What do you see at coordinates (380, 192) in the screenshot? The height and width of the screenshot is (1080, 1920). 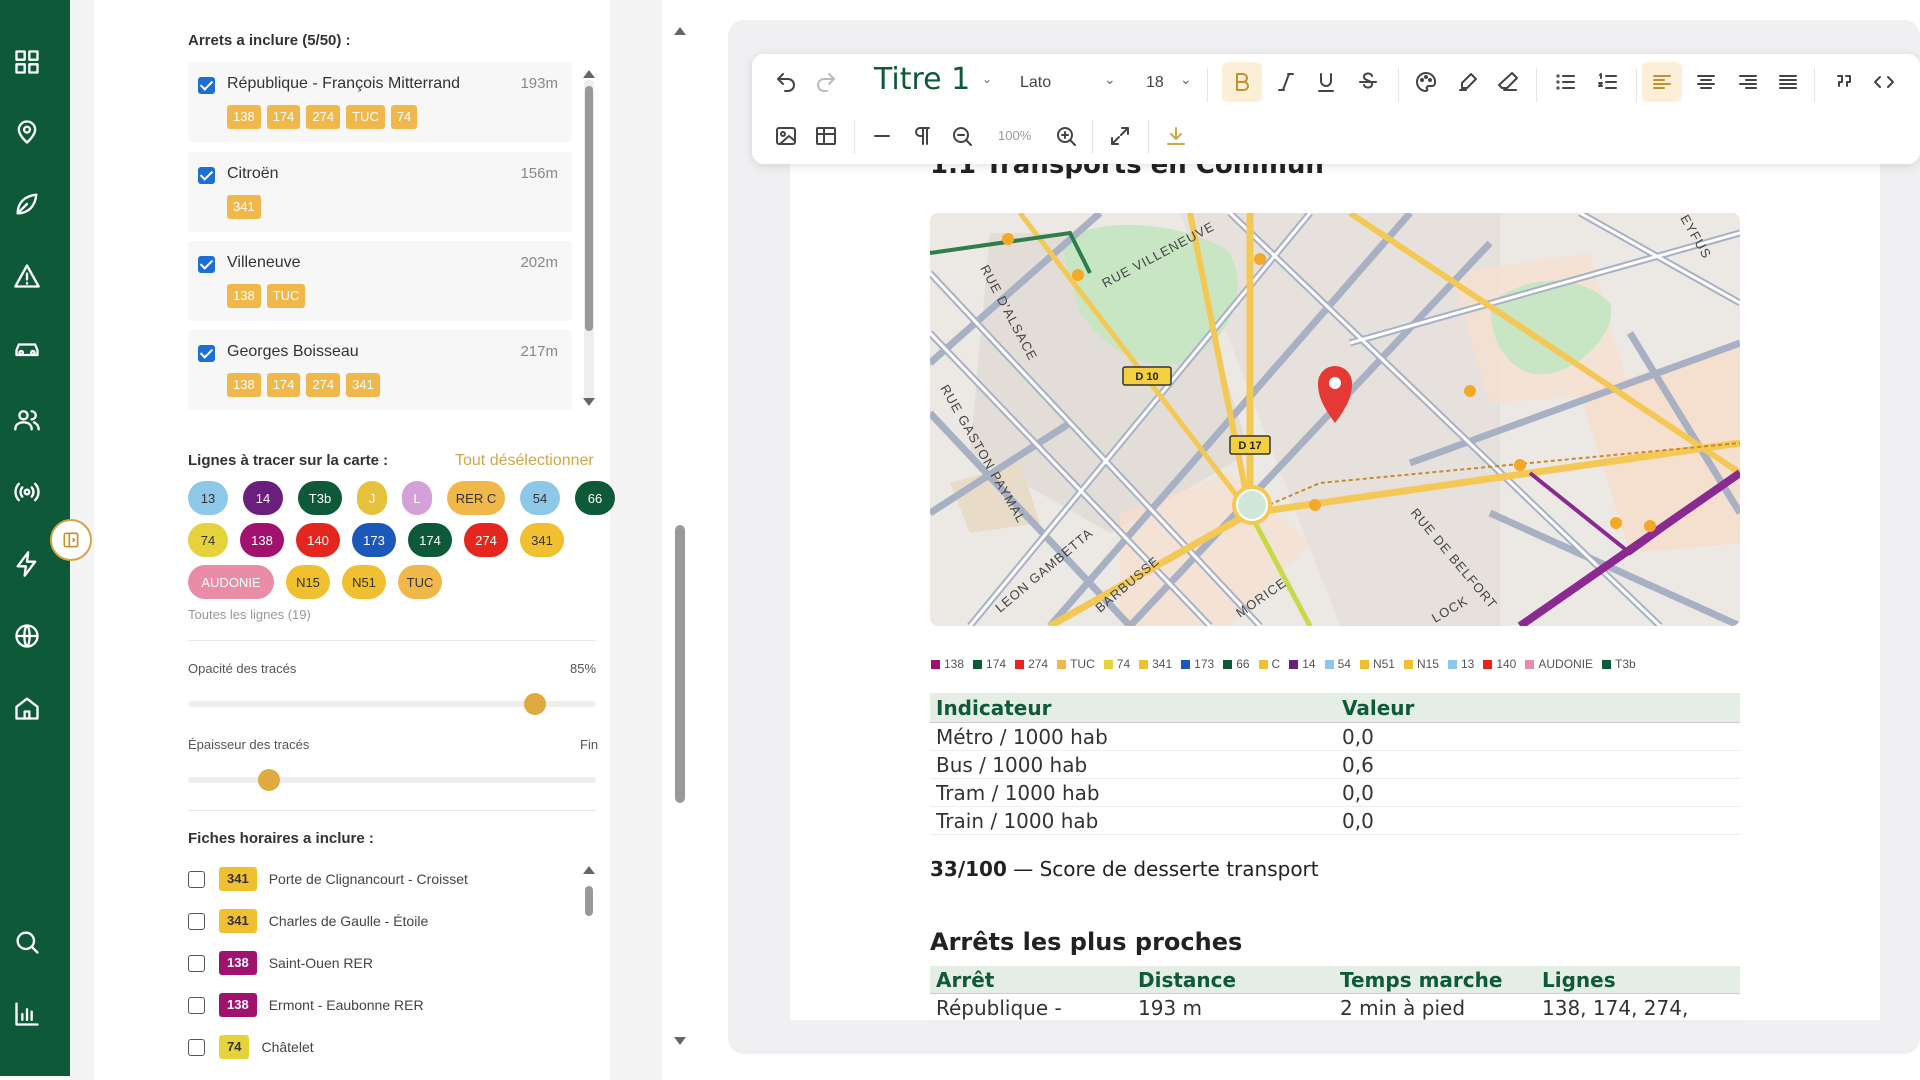 I see `stop-item: Citroën 156m 341` at bounding box center [380, 192].